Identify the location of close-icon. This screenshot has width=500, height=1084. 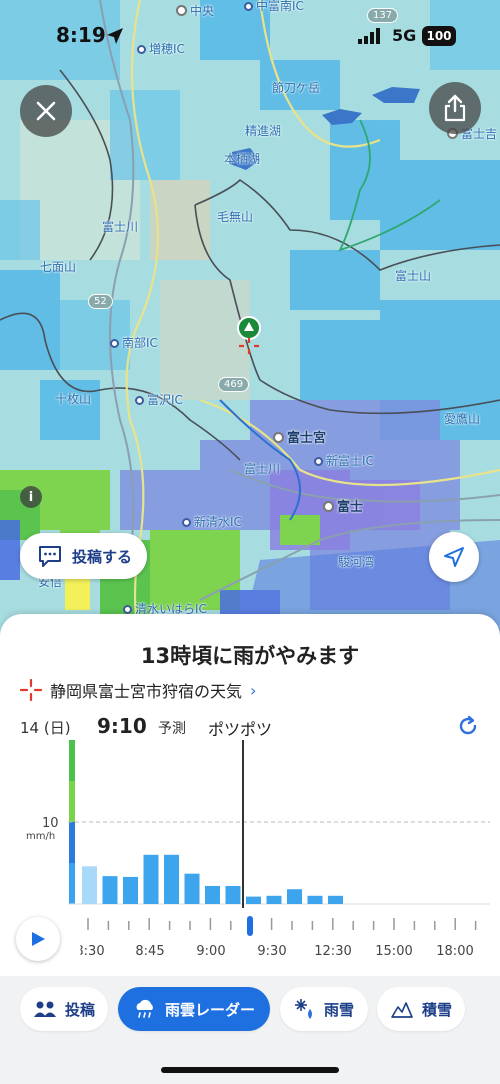
(46, 111).